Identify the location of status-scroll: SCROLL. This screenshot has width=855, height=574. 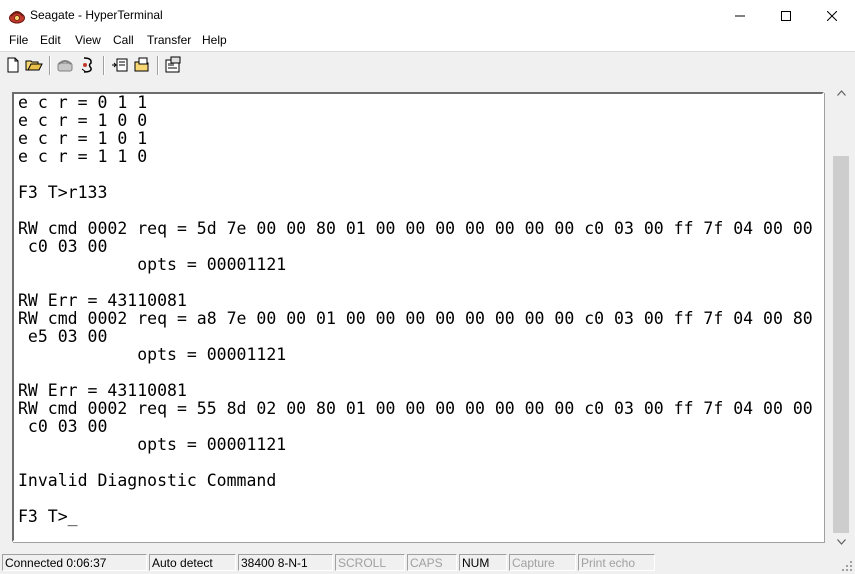
(370, 562).